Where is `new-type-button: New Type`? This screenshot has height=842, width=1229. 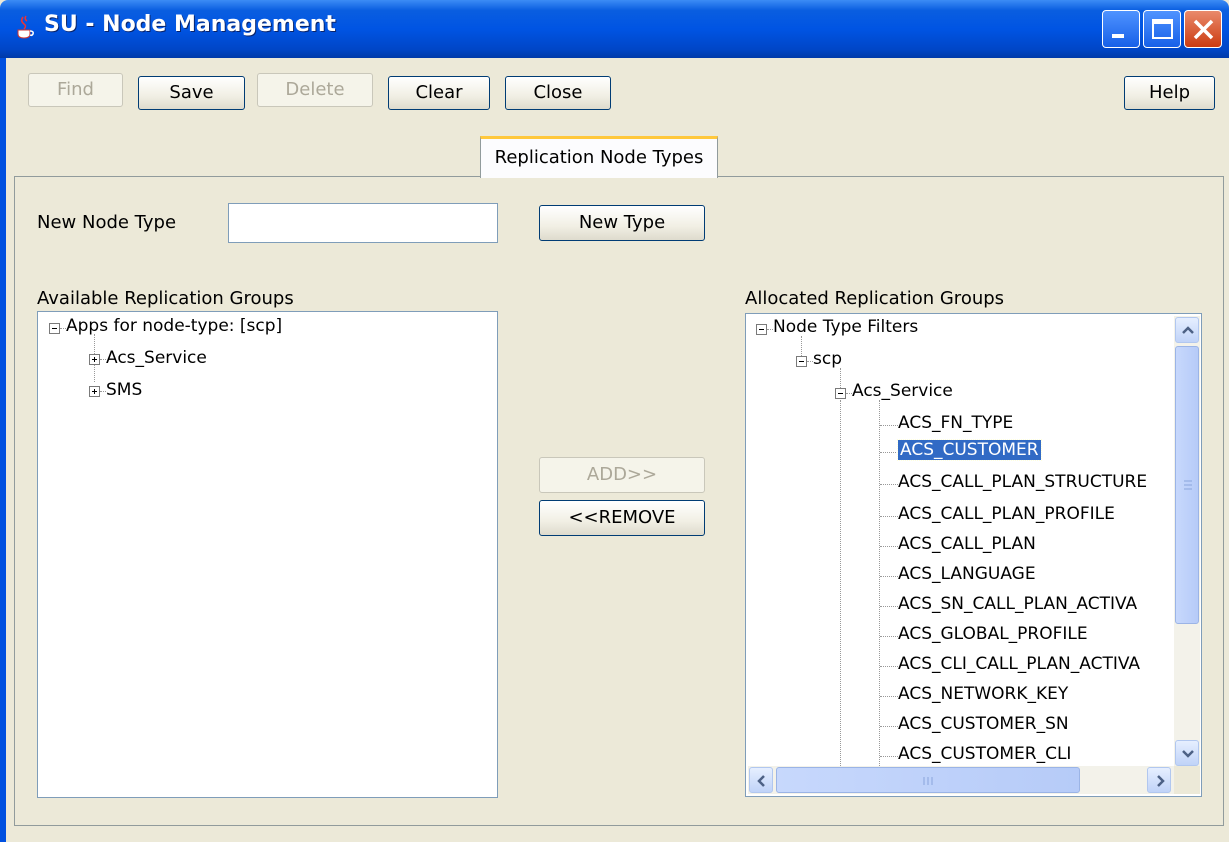 new-type-button: New Type is located at coordinates (622, 223).